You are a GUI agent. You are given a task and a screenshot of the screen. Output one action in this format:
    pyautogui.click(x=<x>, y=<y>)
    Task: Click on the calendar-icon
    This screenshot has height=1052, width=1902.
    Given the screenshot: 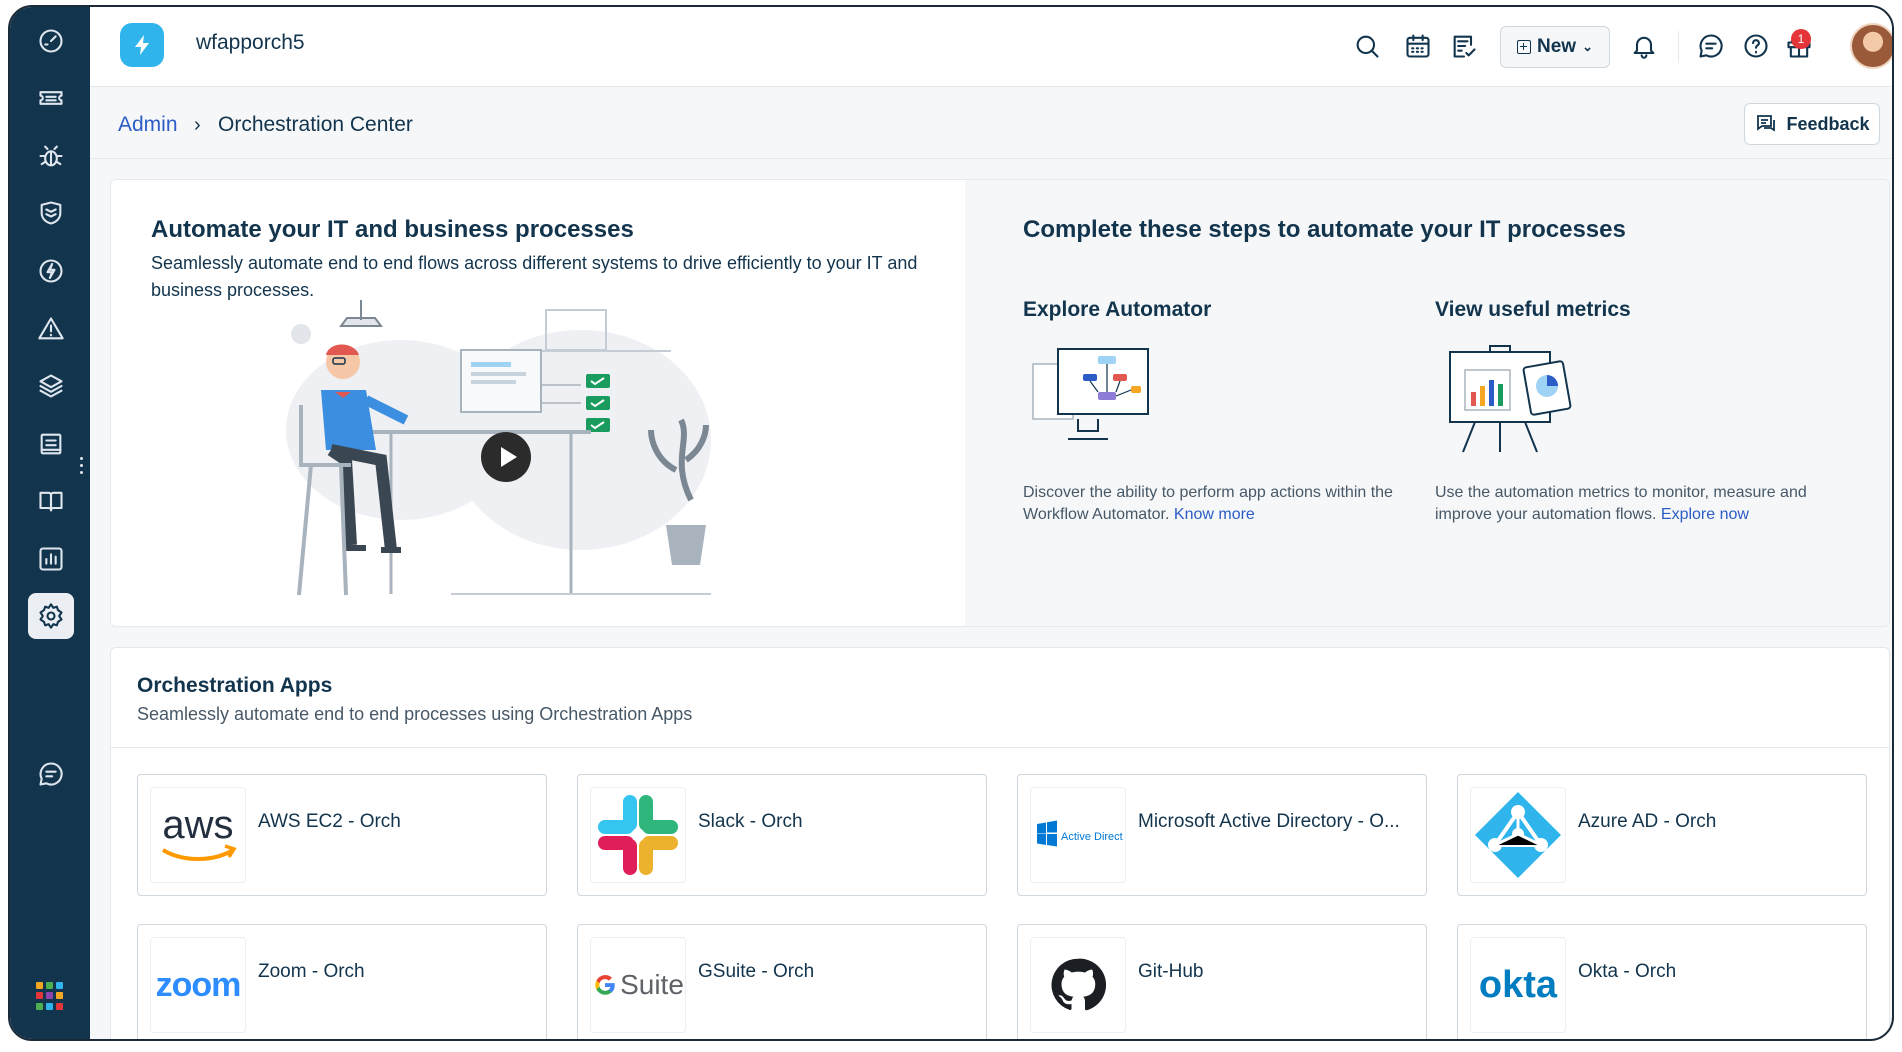 What is the action you would take?
    pyautogui.click(x=1418, y=46)
    